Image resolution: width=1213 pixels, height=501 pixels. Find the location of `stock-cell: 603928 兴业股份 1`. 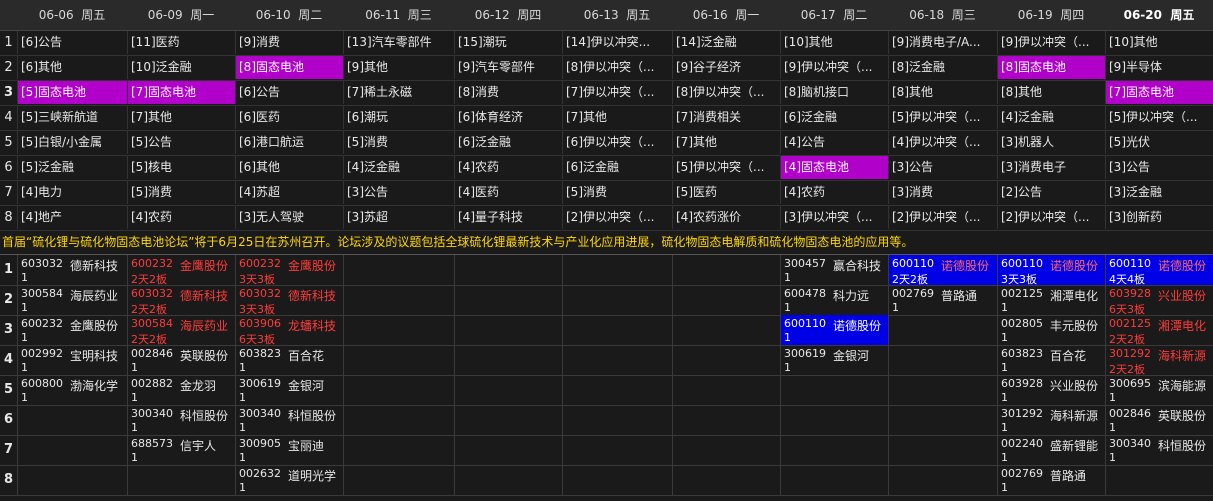

stock-cell: 603928 兴业股份 1 is located at coordinates (1051, 390).